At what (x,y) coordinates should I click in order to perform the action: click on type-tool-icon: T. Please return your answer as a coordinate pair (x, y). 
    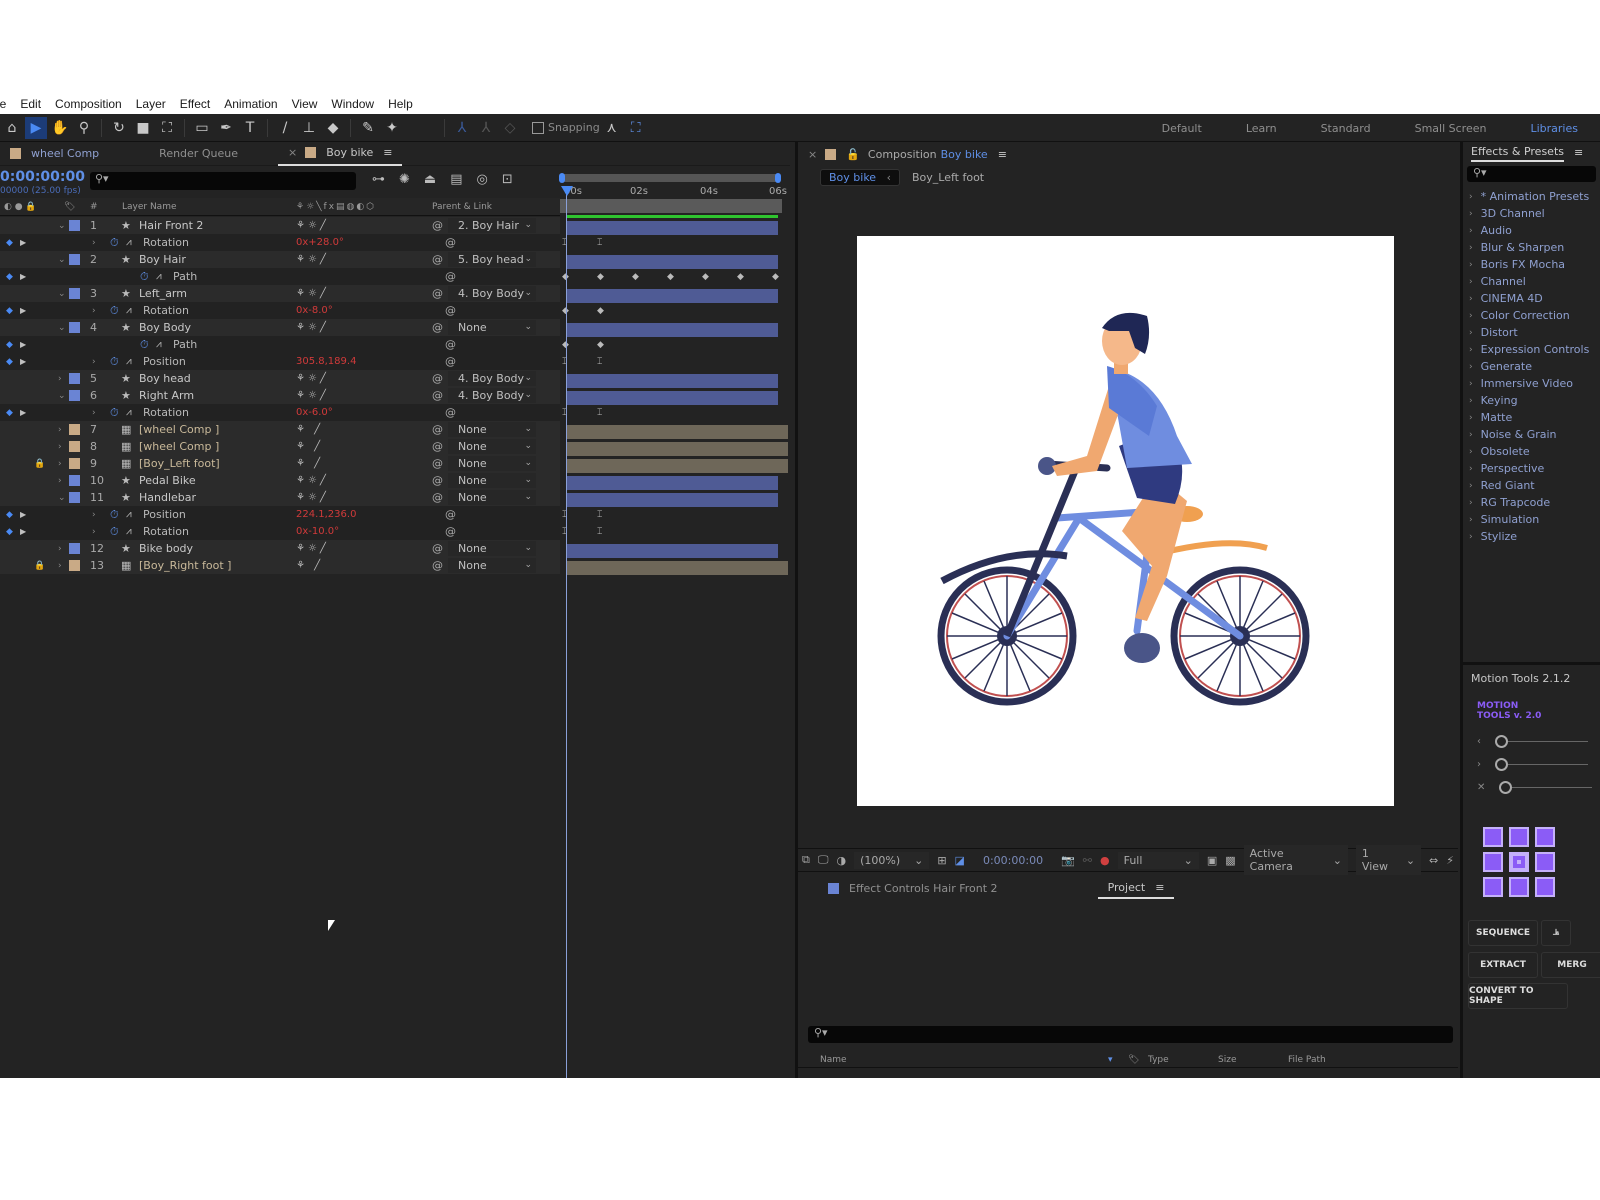
    Looking at the image, I should click on (250, 128).